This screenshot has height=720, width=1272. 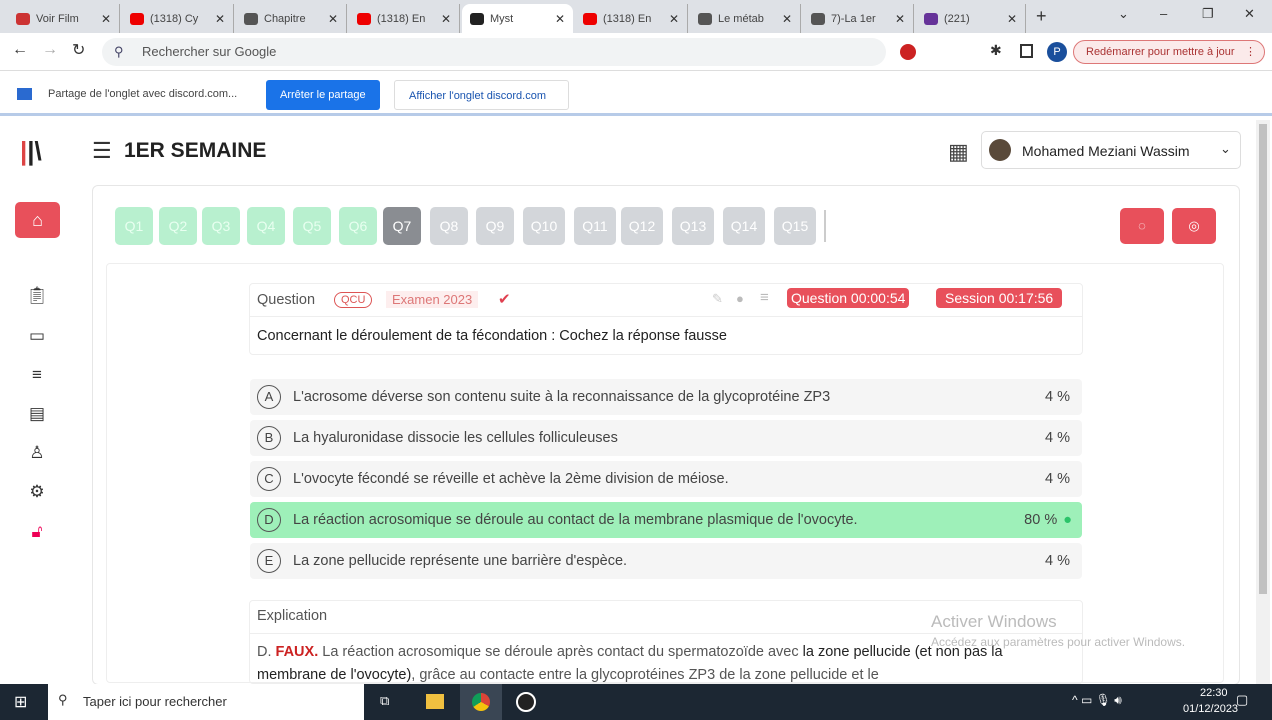 What do you see at coordinates (1057, 52) in the screenshot?
I see `profile-avatar: P` at bounding box center [1057, 52].